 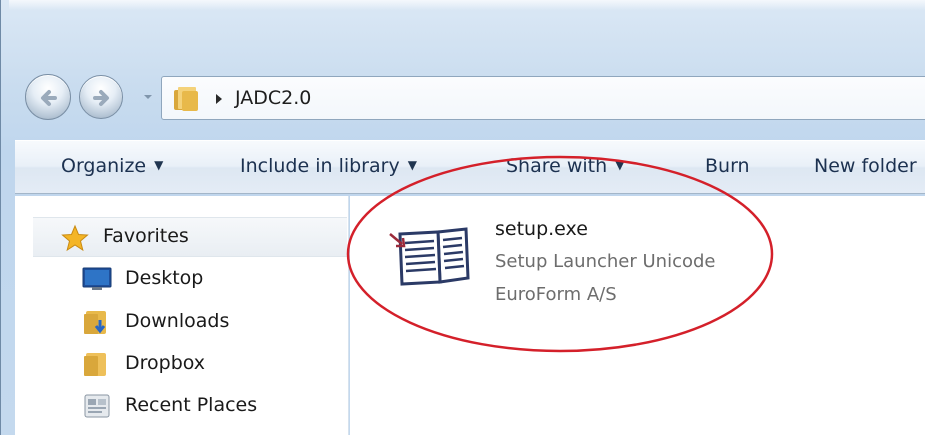 I want to click on back-arrow-icon, so click(x=49, y=98).